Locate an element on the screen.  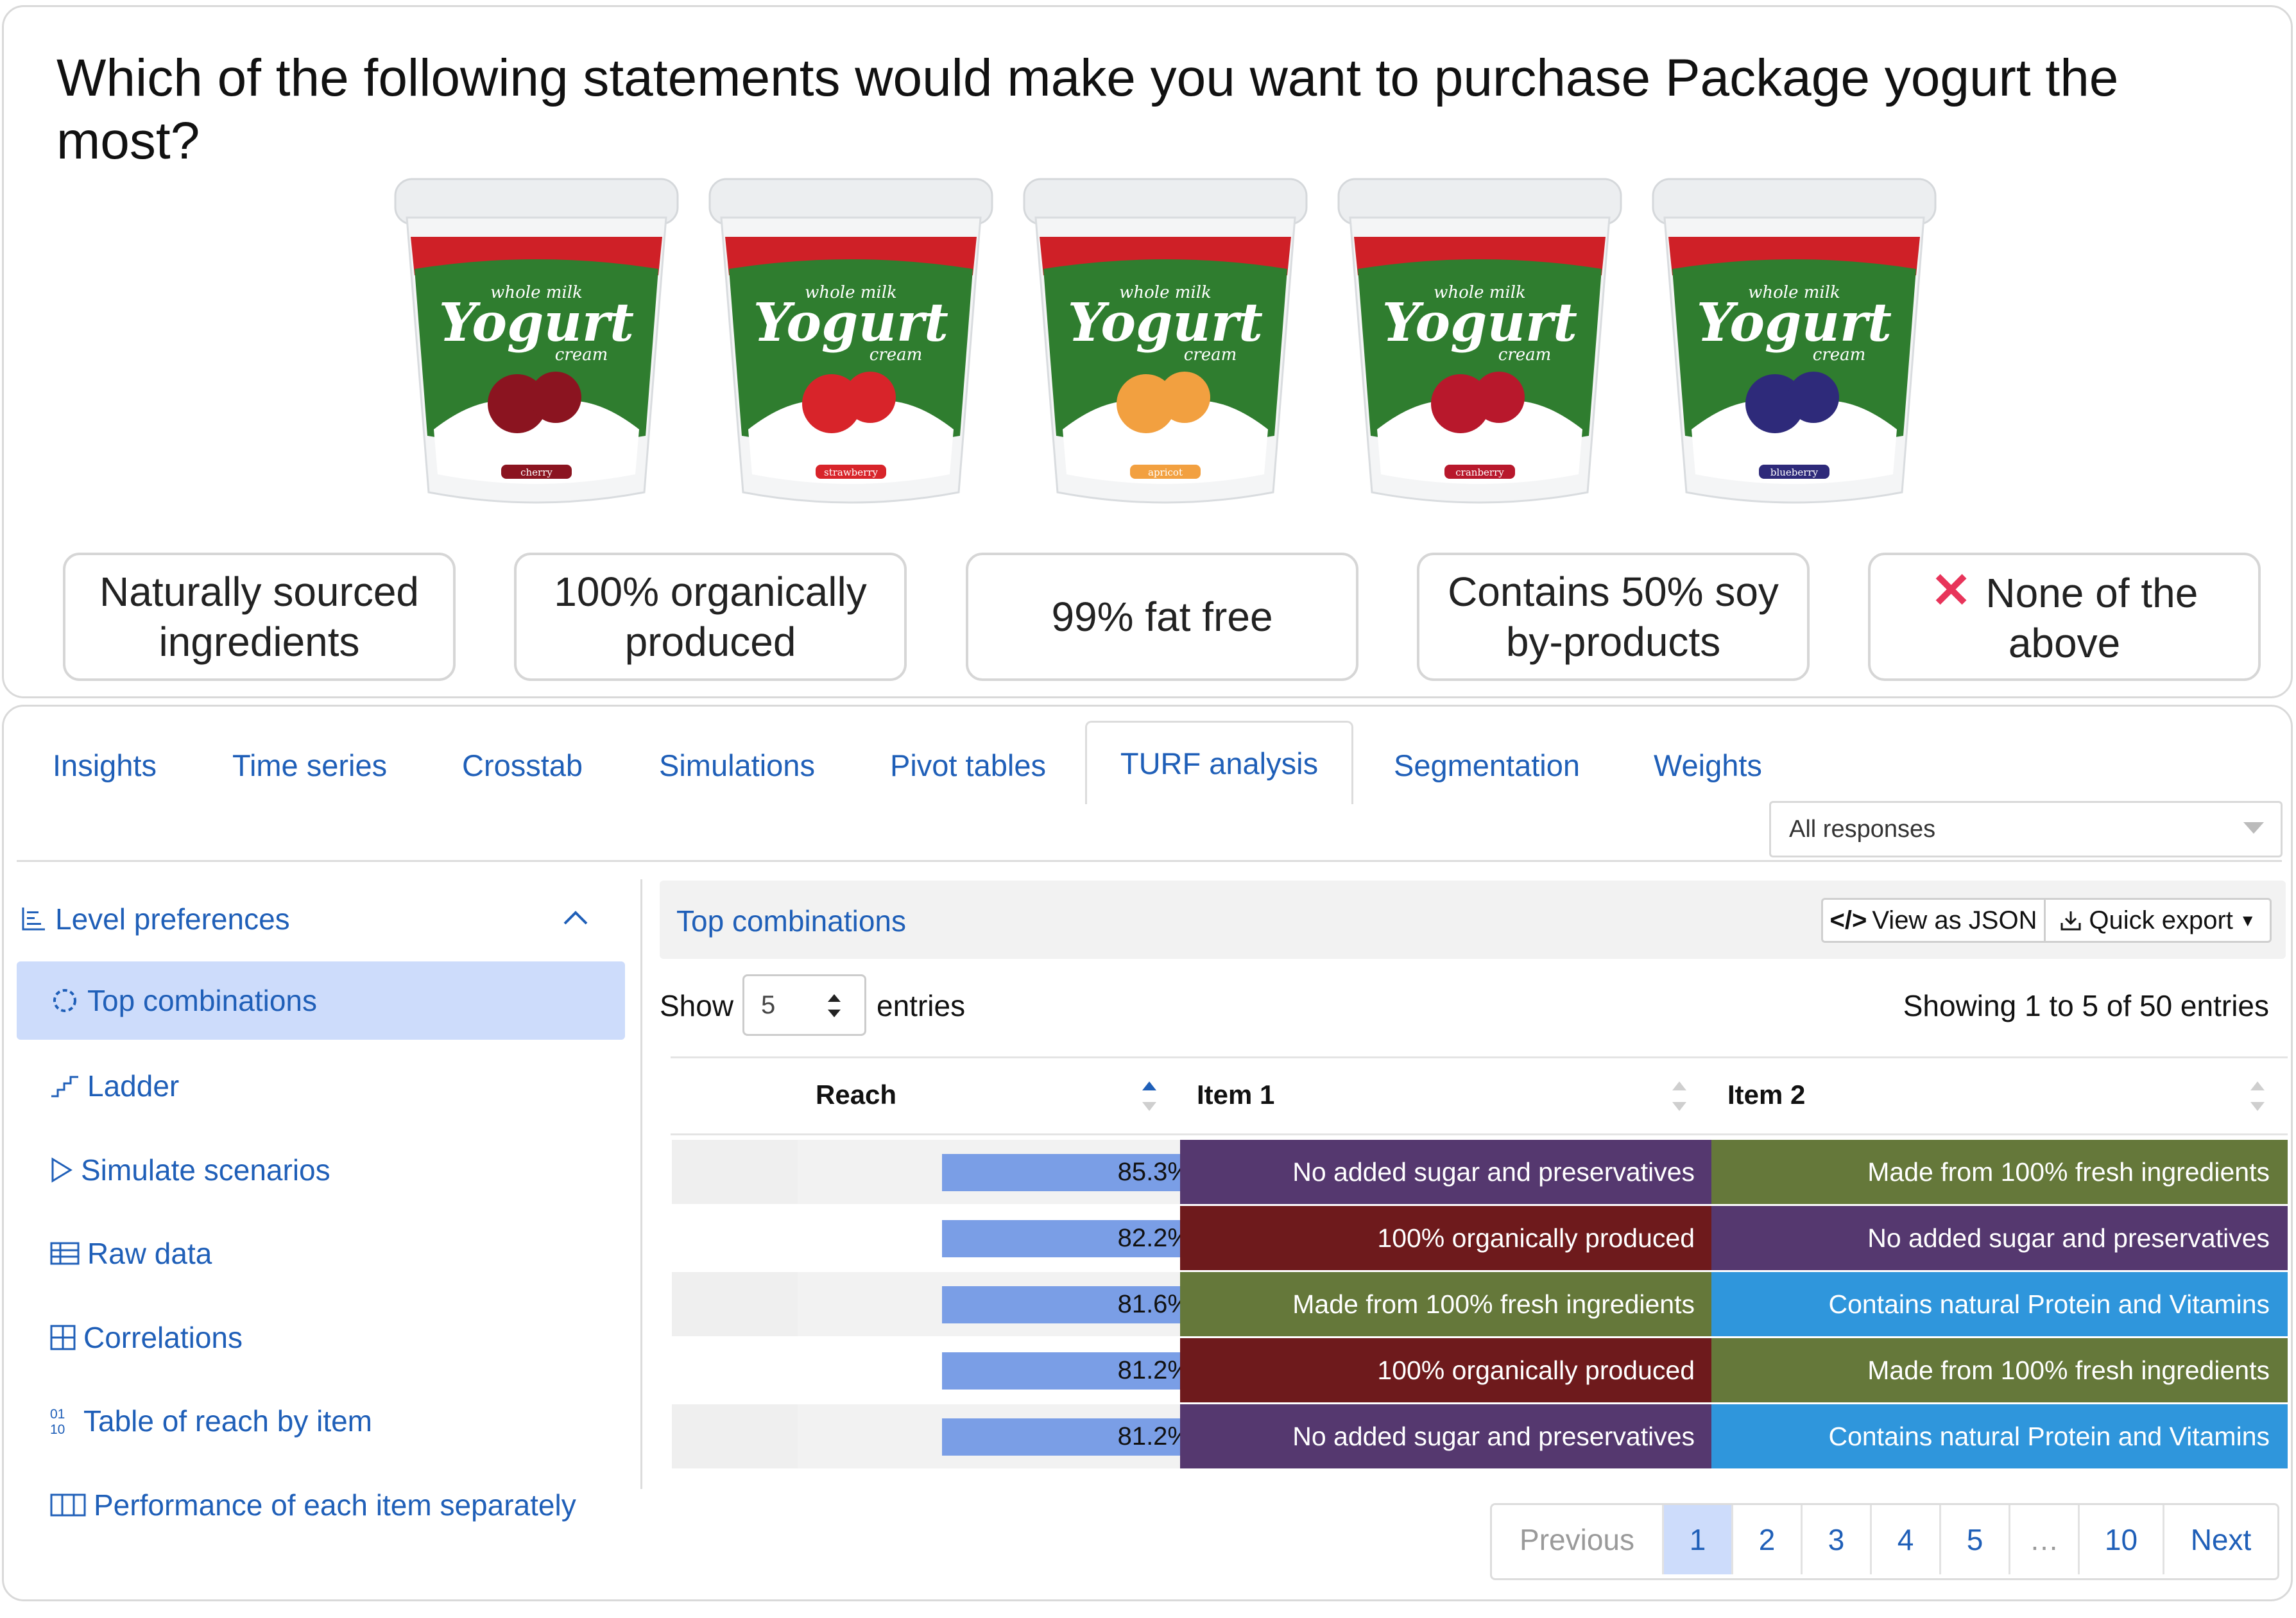
filter-value: All responses is located at coordinates (1862, 829).